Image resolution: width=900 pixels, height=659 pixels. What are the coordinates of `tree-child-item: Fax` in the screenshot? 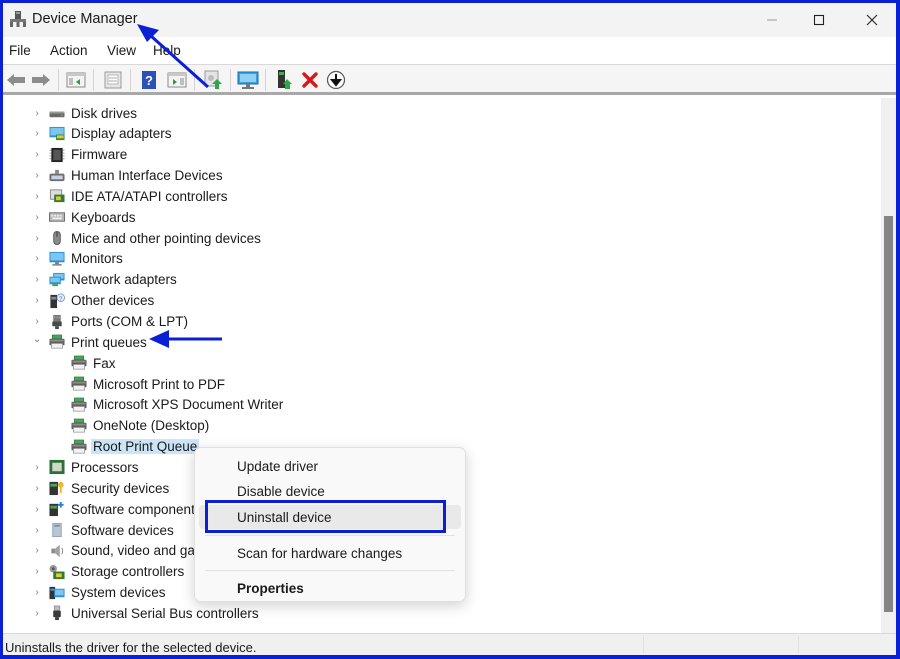 It's located at (93, 363).